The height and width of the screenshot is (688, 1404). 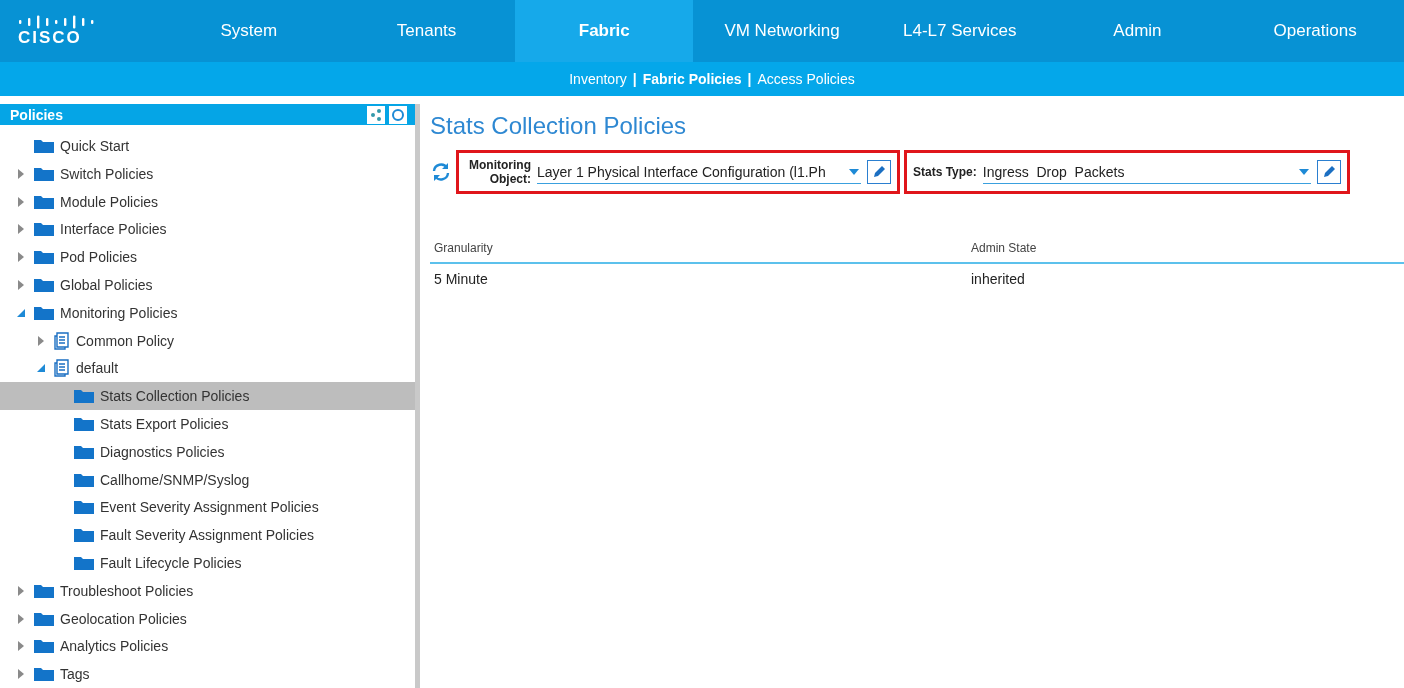 What do you see at coordinates (559, 126) in the screenshot?
I see `page-title: Stats Collection Policies` at bounding box center [559, 126].